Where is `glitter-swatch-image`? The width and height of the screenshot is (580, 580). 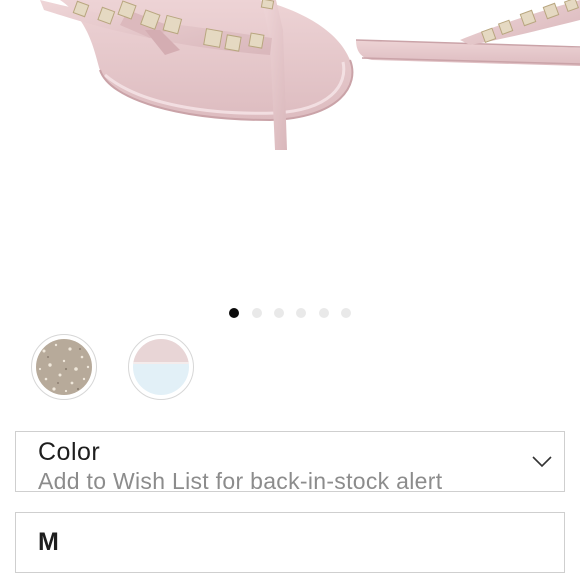
glitter-swatch-image is located at coordinates (64, 367).